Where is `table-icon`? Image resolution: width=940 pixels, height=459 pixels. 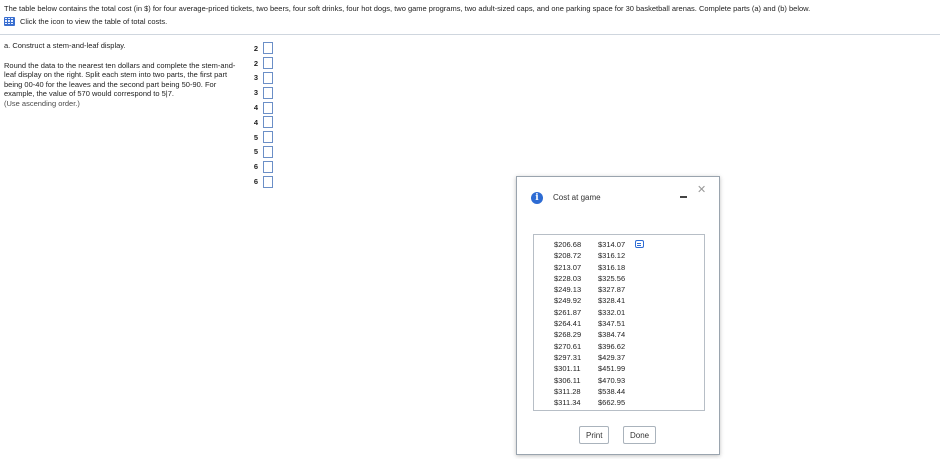
table-icon is located at coordinates (9, 21).